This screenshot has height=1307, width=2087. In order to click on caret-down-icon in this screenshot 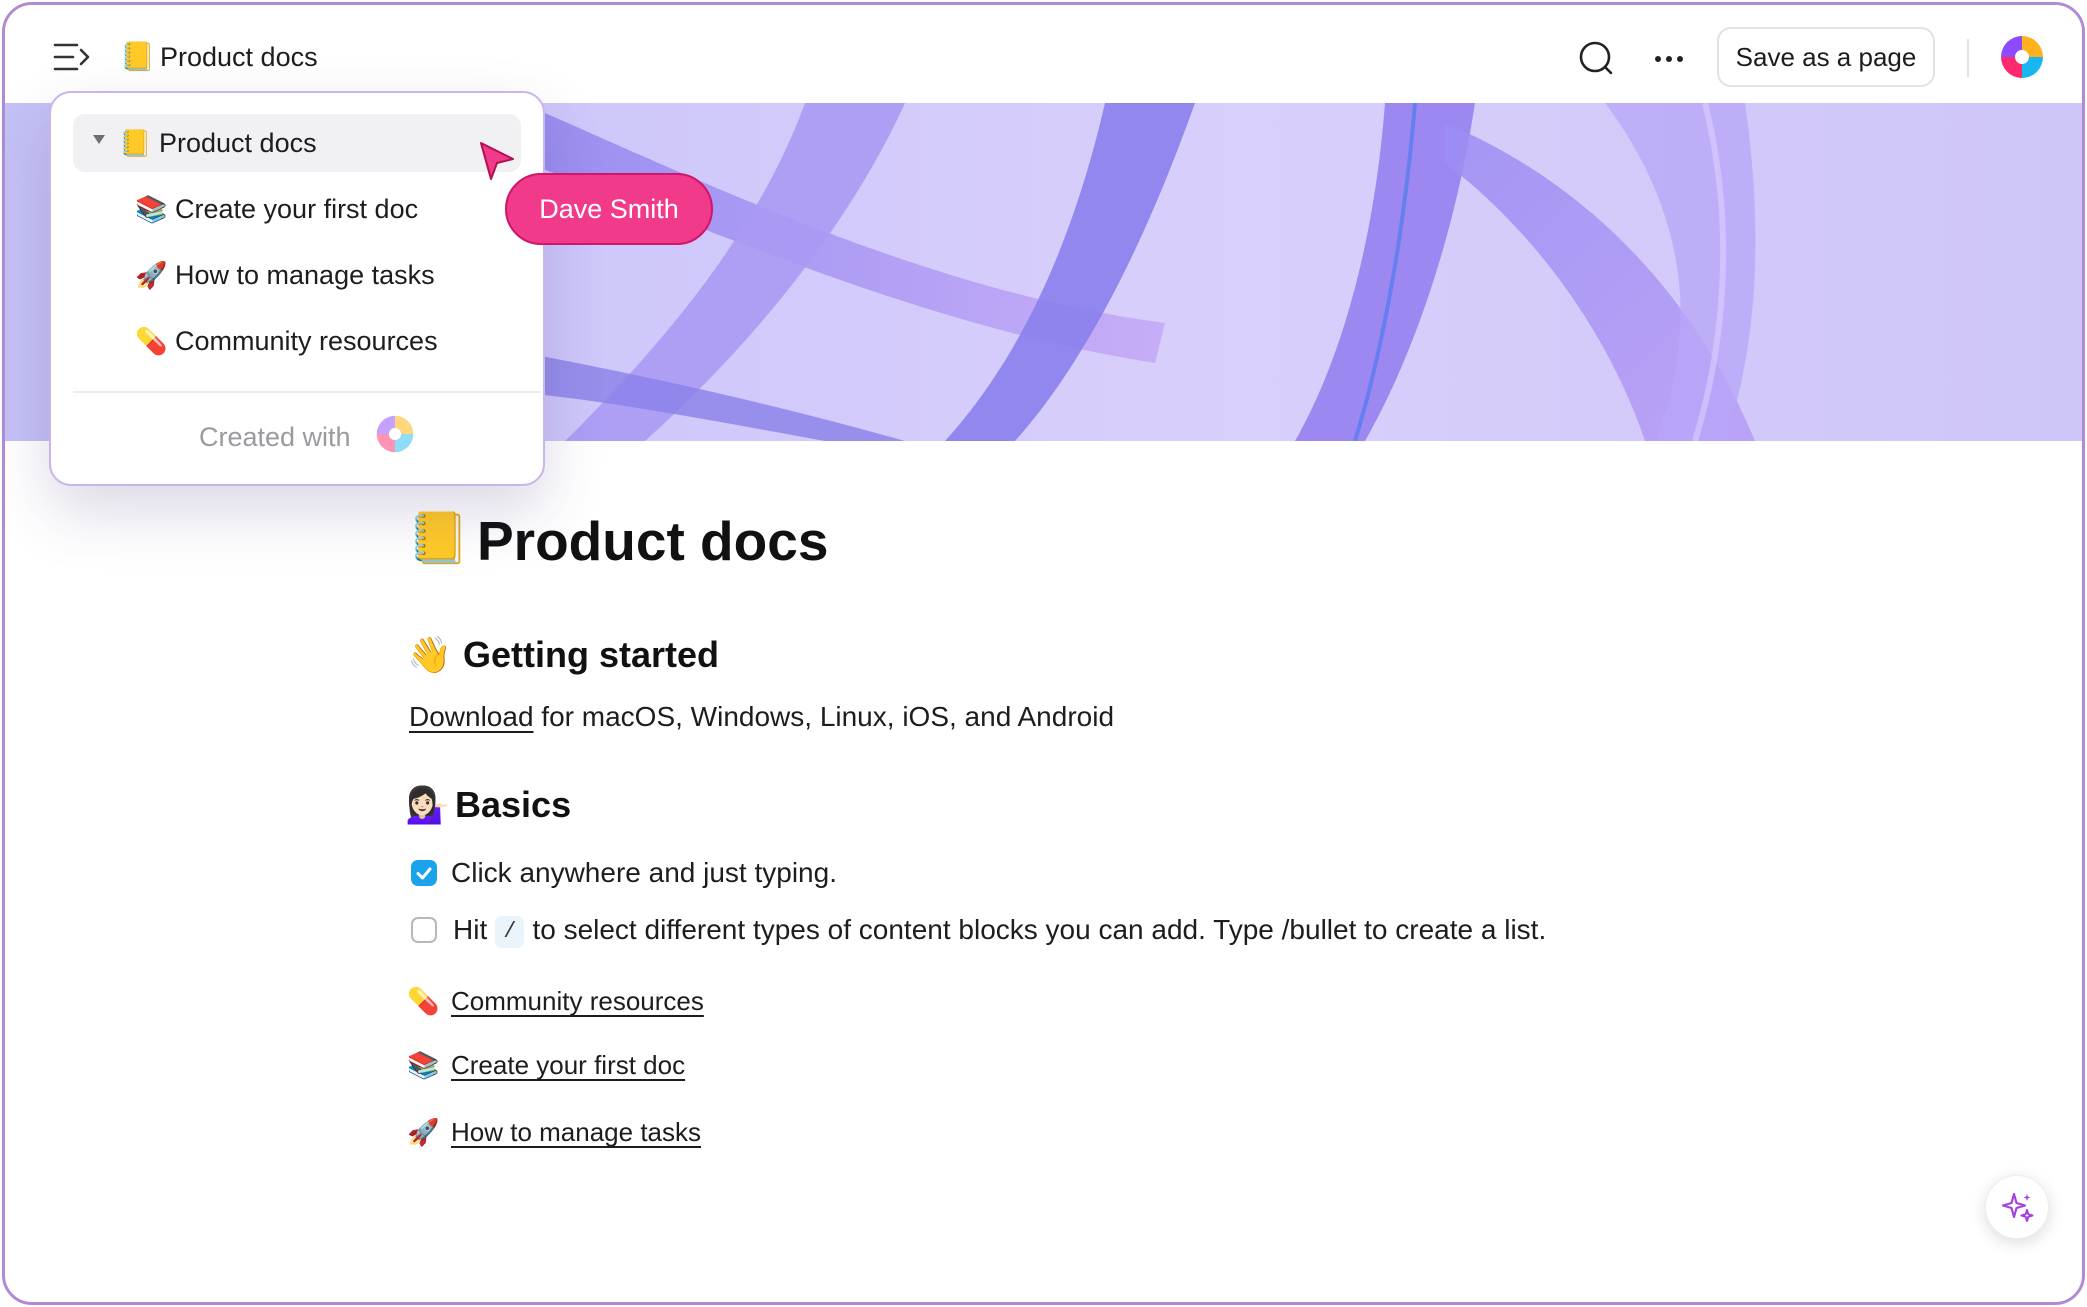, I will do `click(99, 139)`.